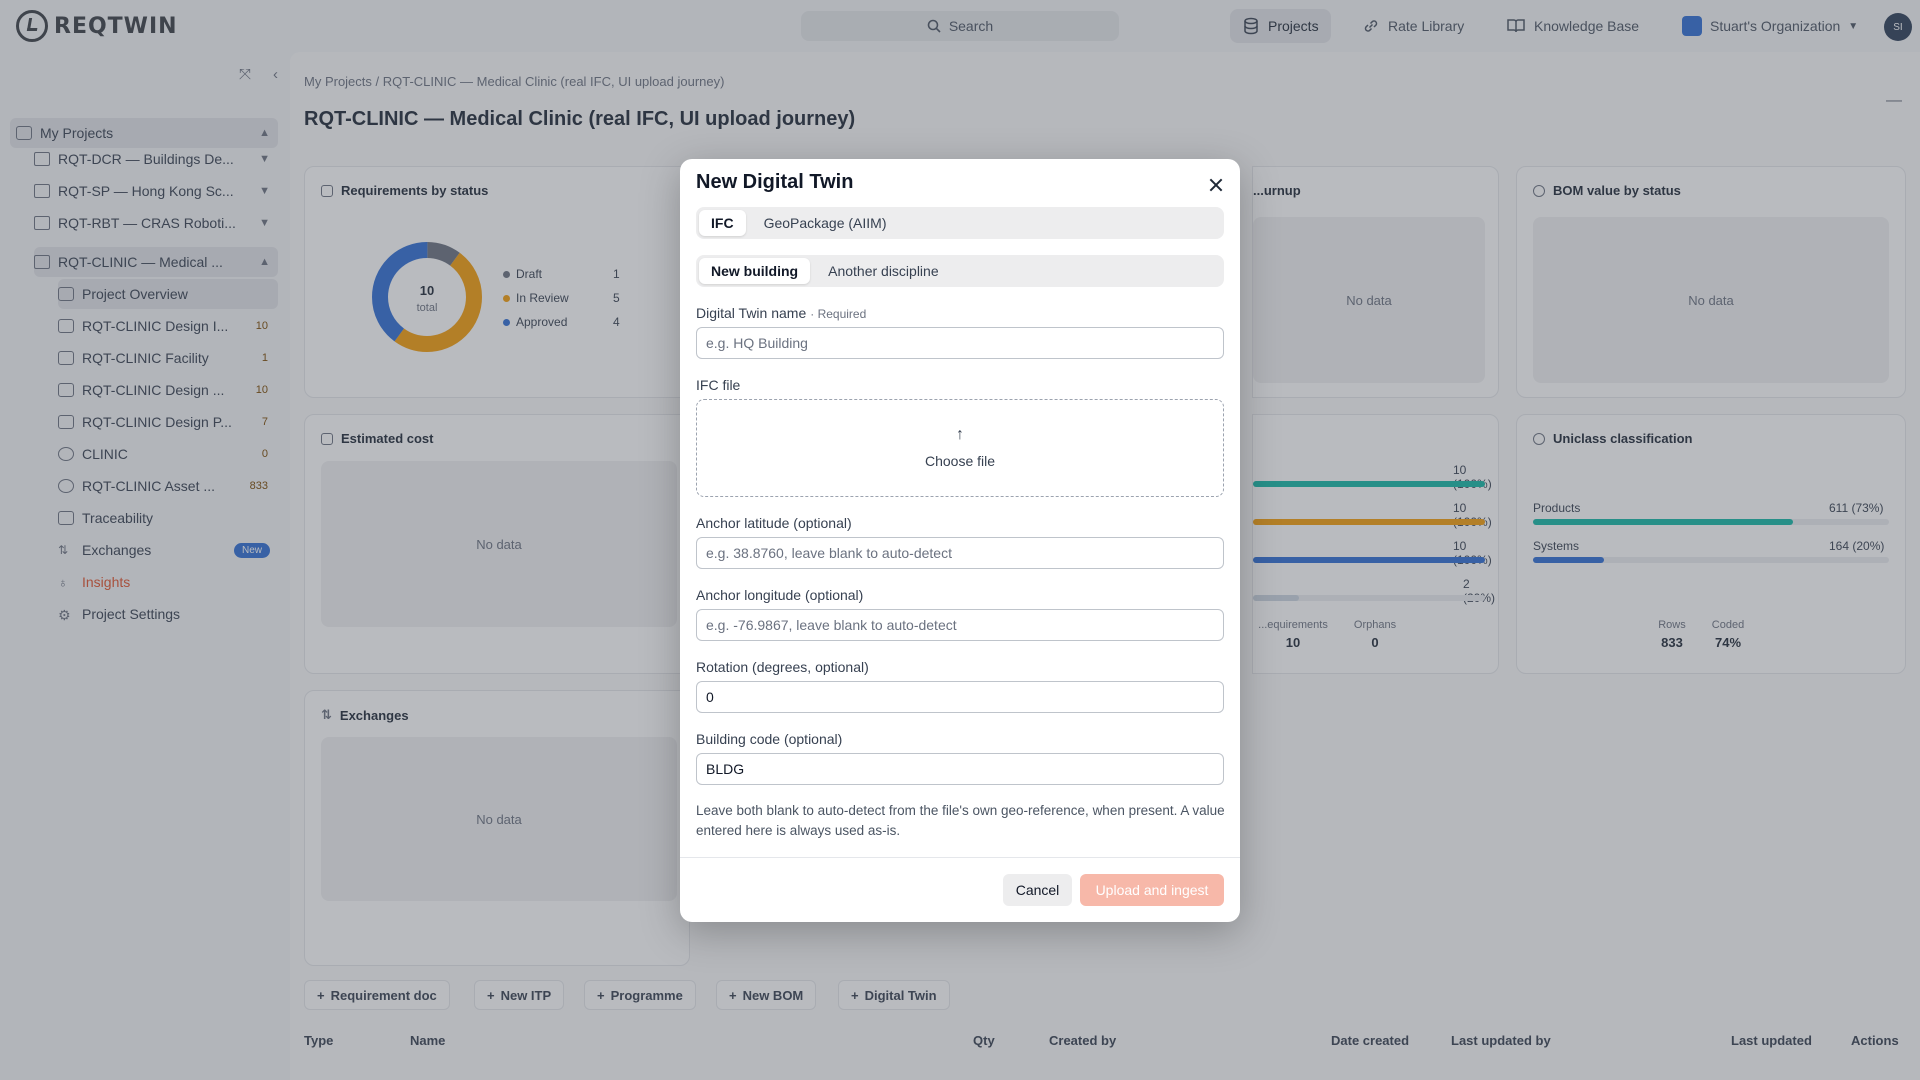 The image size is (1920, 1080). I want to click on rotation-label: Rotation (degrees, optional), so click(782, 667).